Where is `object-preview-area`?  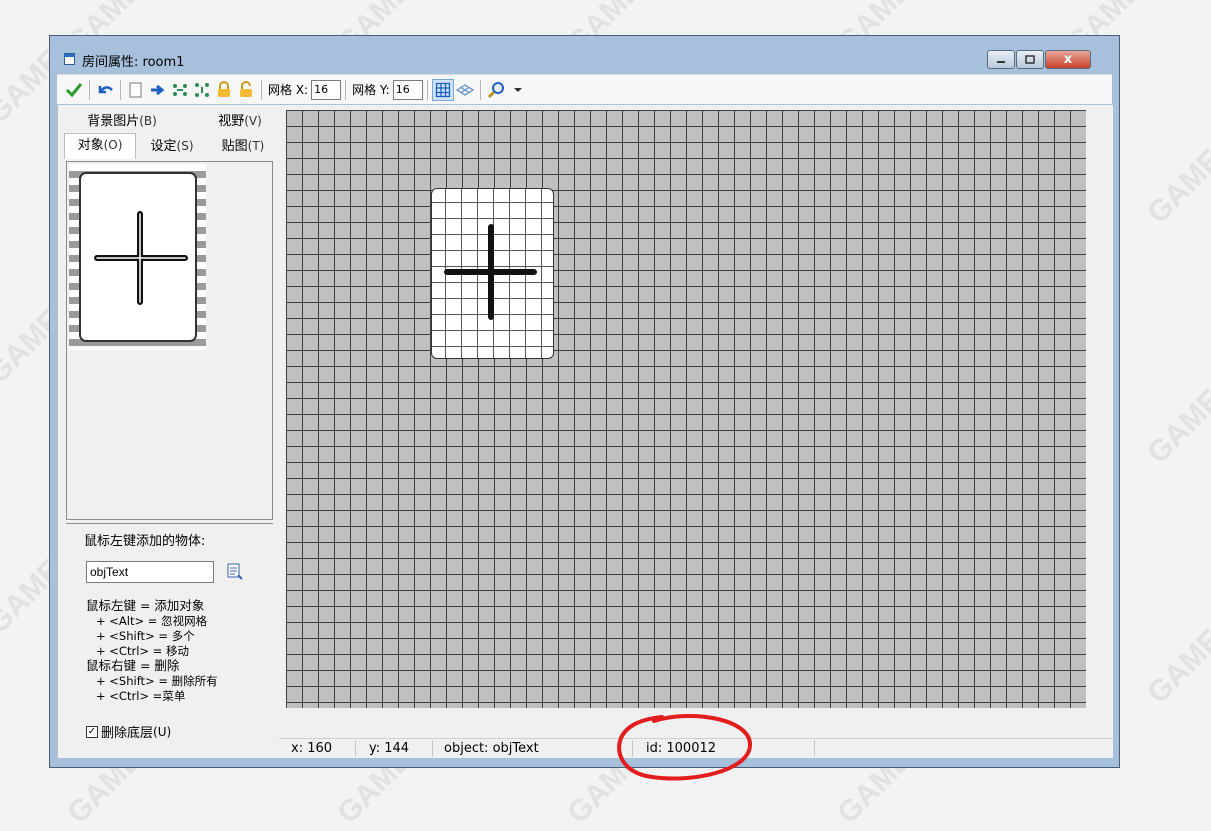 object-preview-area is located at coordinates (169, 340).